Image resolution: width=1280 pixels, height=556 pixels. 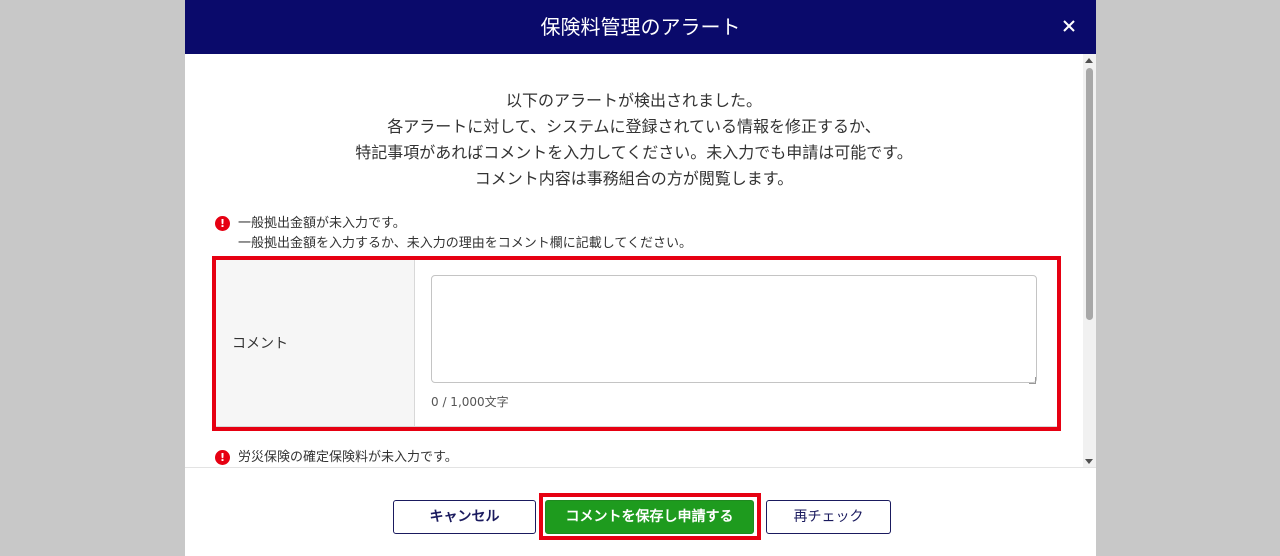 I want to click on intro-line: コメント内容は事務組合の方が閲覧します。, so click(x=634, y=178).